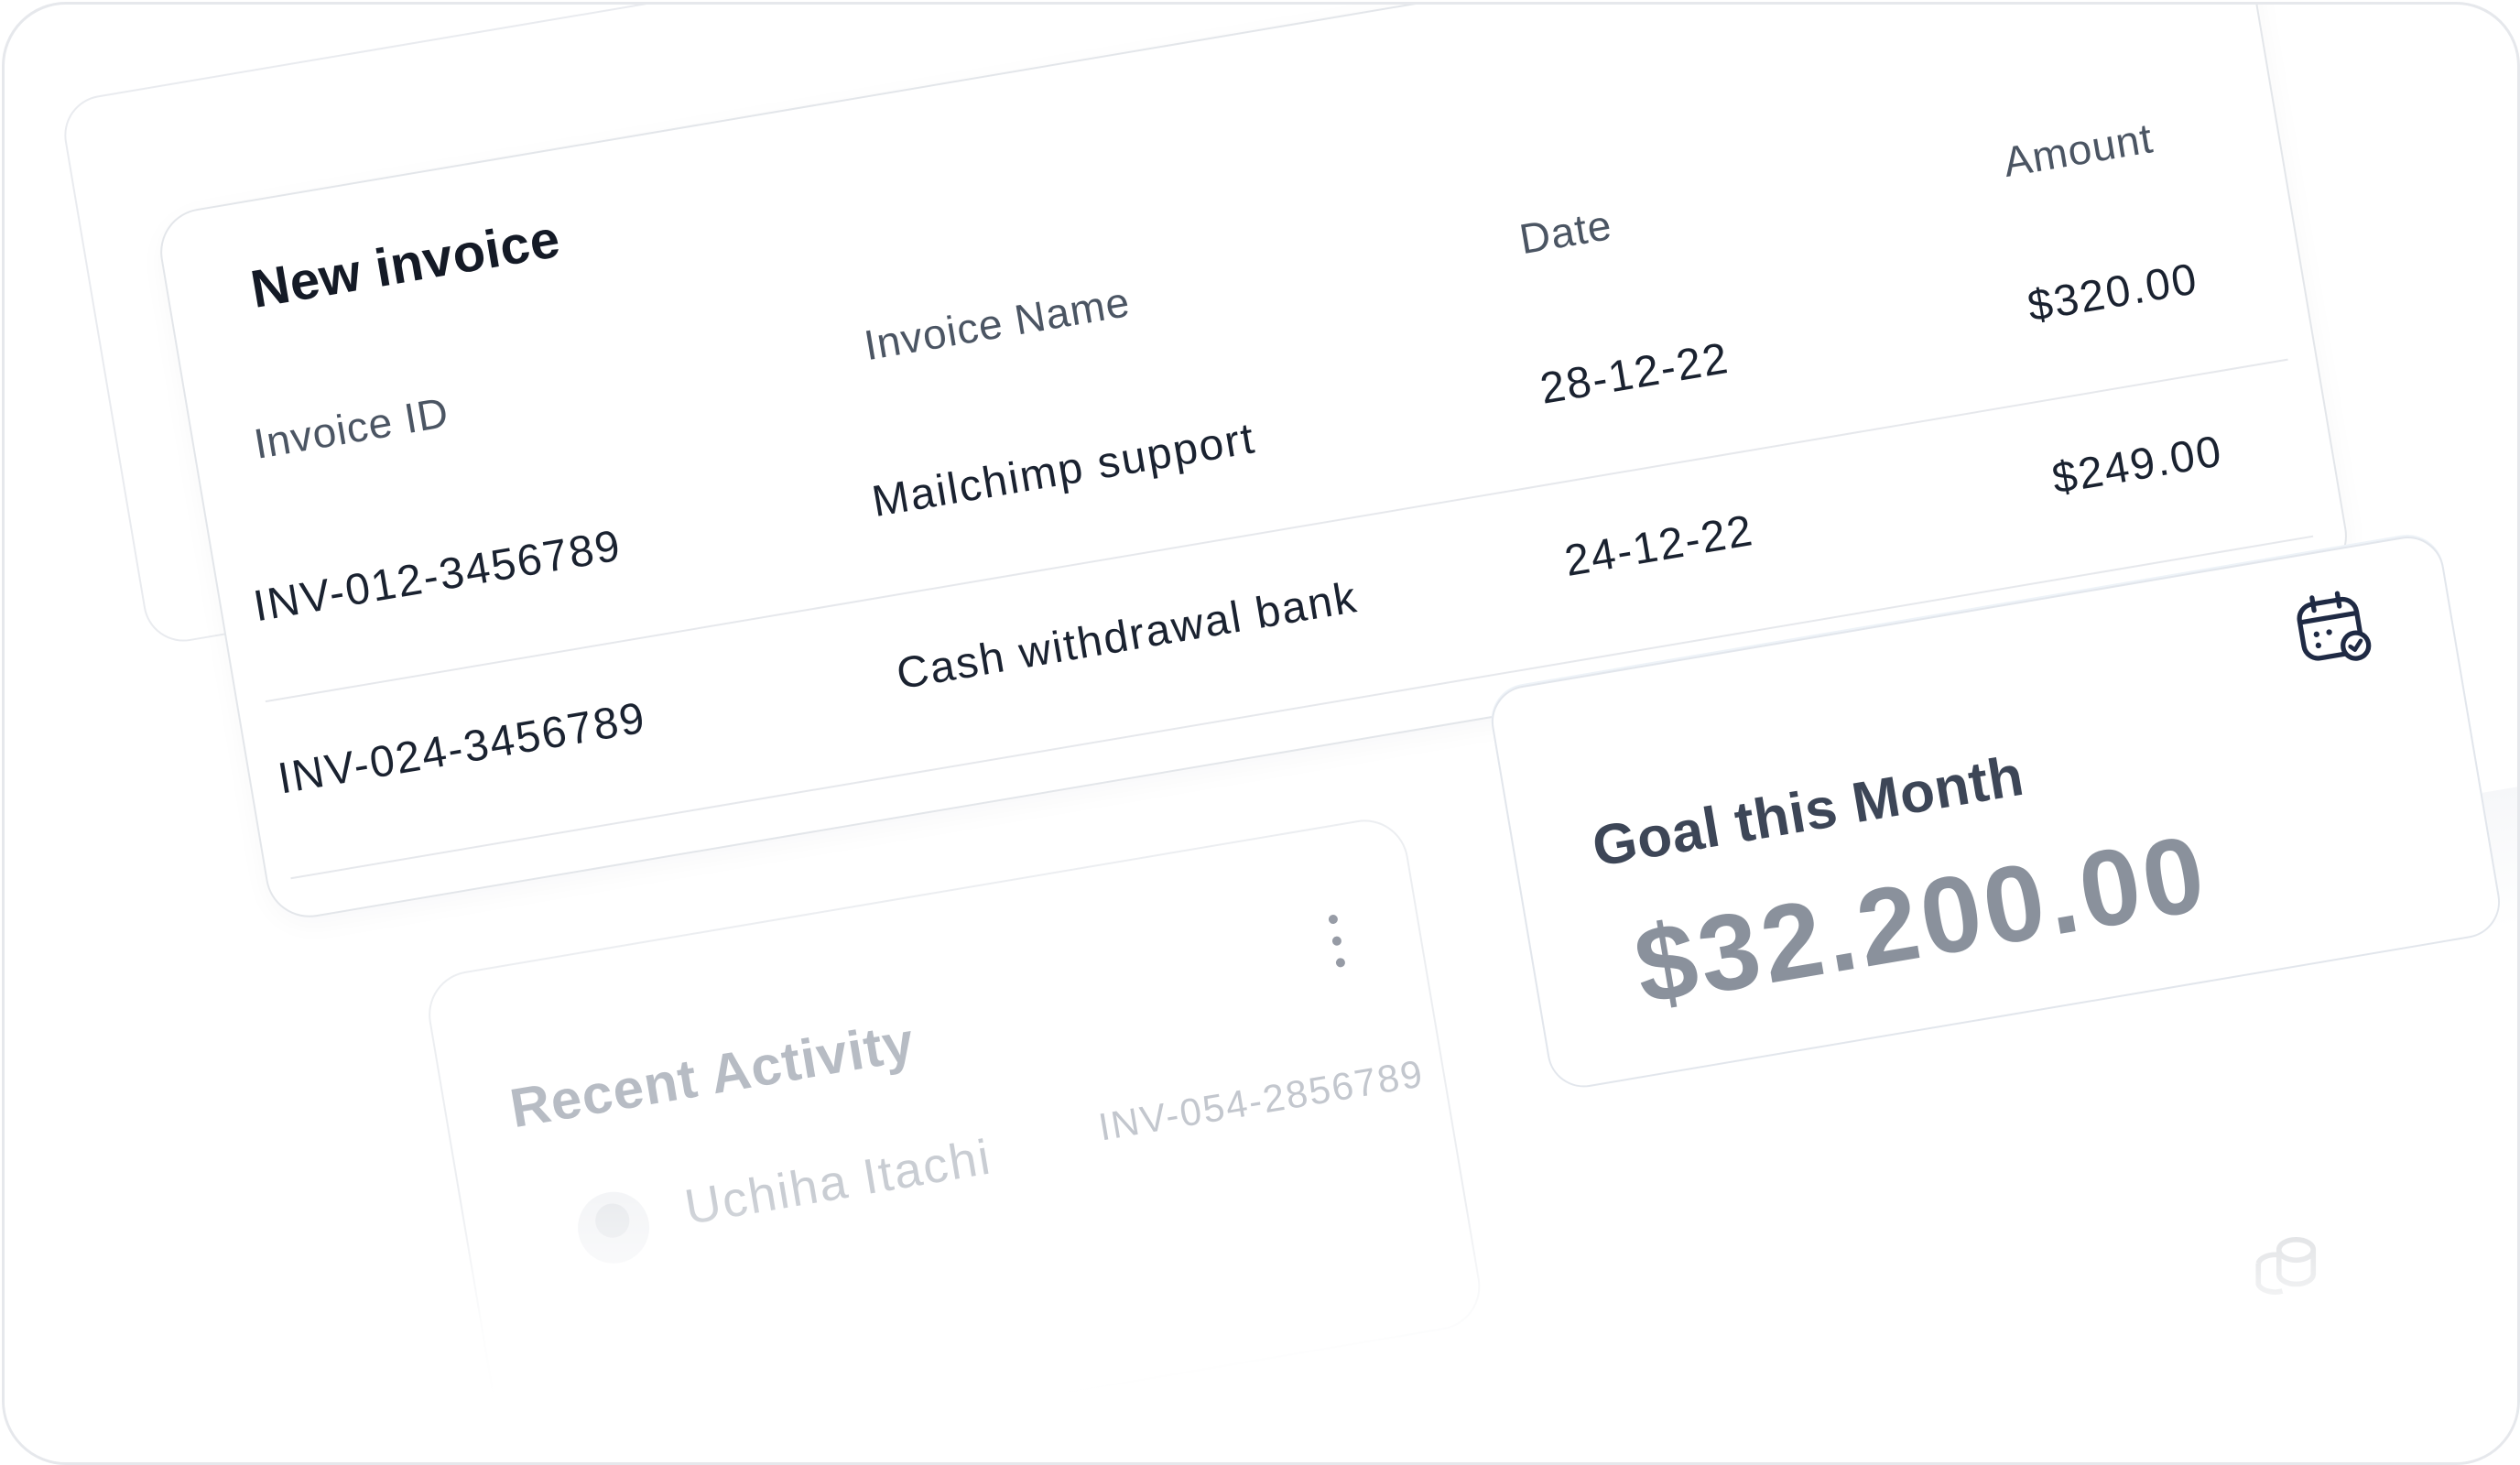 This screenshot has width=2520, height=1465. I want to click on more-options-icon, so click(1337, 941).